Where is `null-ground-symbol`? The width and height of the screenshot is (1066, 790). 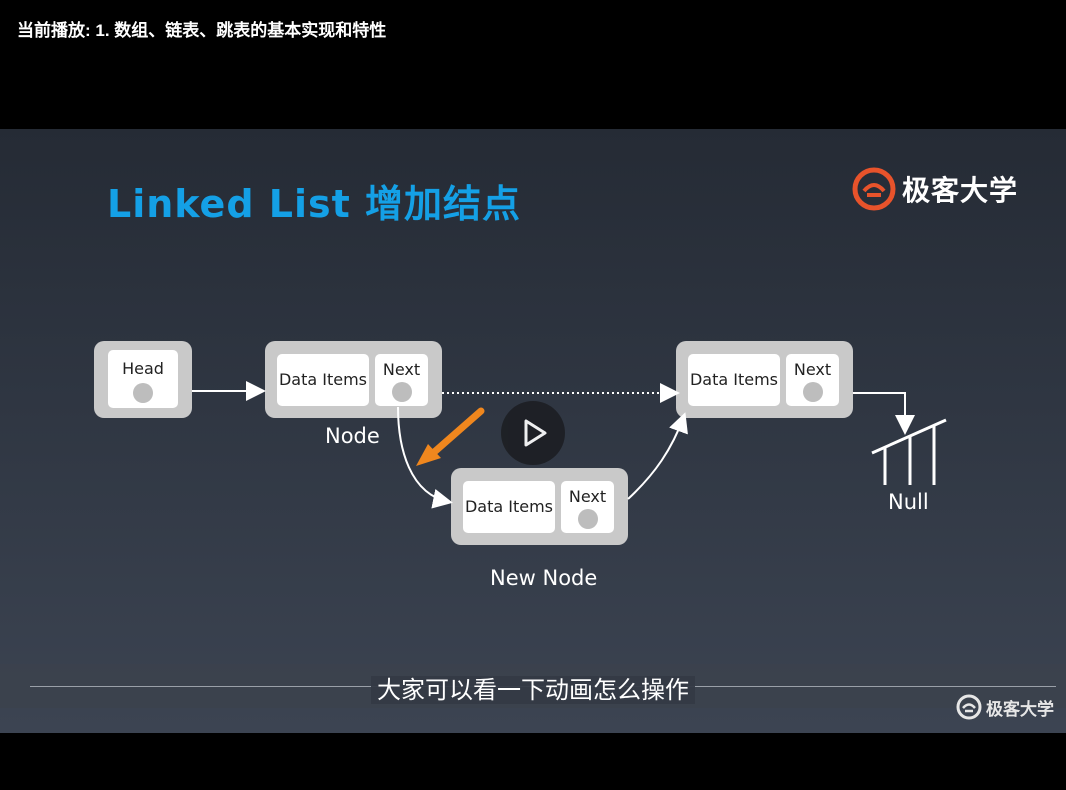
null-ground-symbol is located at coordinates (909, 451).